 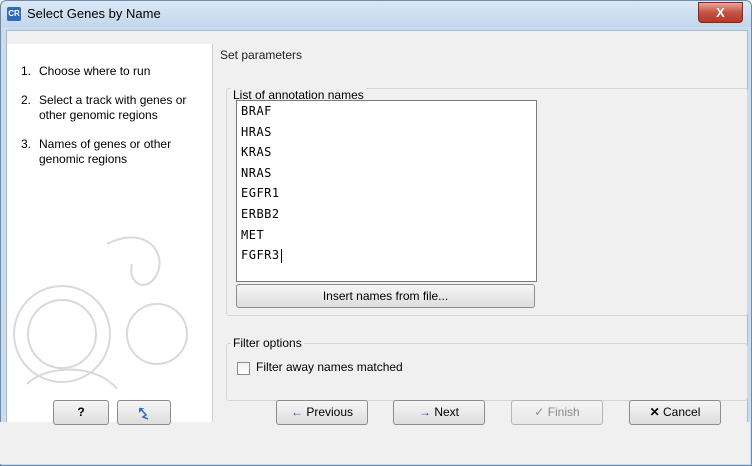 What do you see at coordinates (14, 14) in the screenshot?
I see `app-icon: CR` at bounding box center [14, 14].